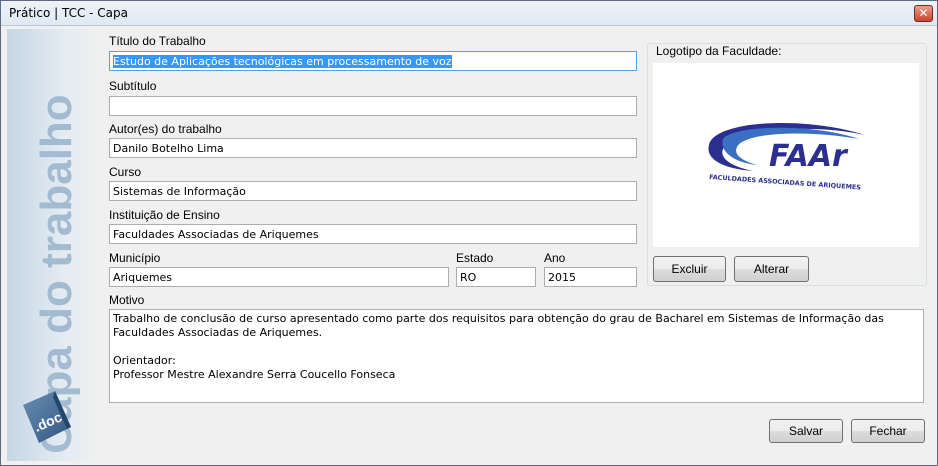  I want to click on subtitulo-input, so click(373, 106).